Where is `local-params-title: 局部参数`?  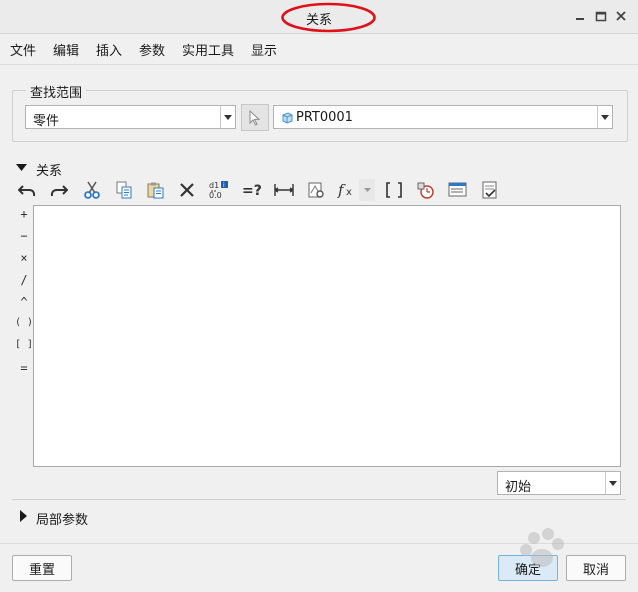
local-params-title: 局部参数 is located at coordinates (62, 520).